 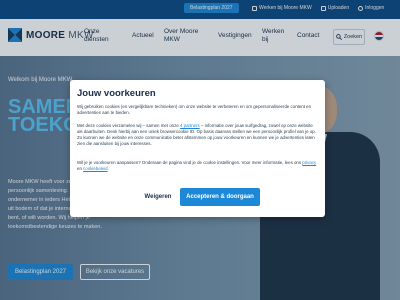 What do you see at coordinates (309, 162) in the screenshot?
I see `privacy-link: privacy` at bounding box center [309, 162].